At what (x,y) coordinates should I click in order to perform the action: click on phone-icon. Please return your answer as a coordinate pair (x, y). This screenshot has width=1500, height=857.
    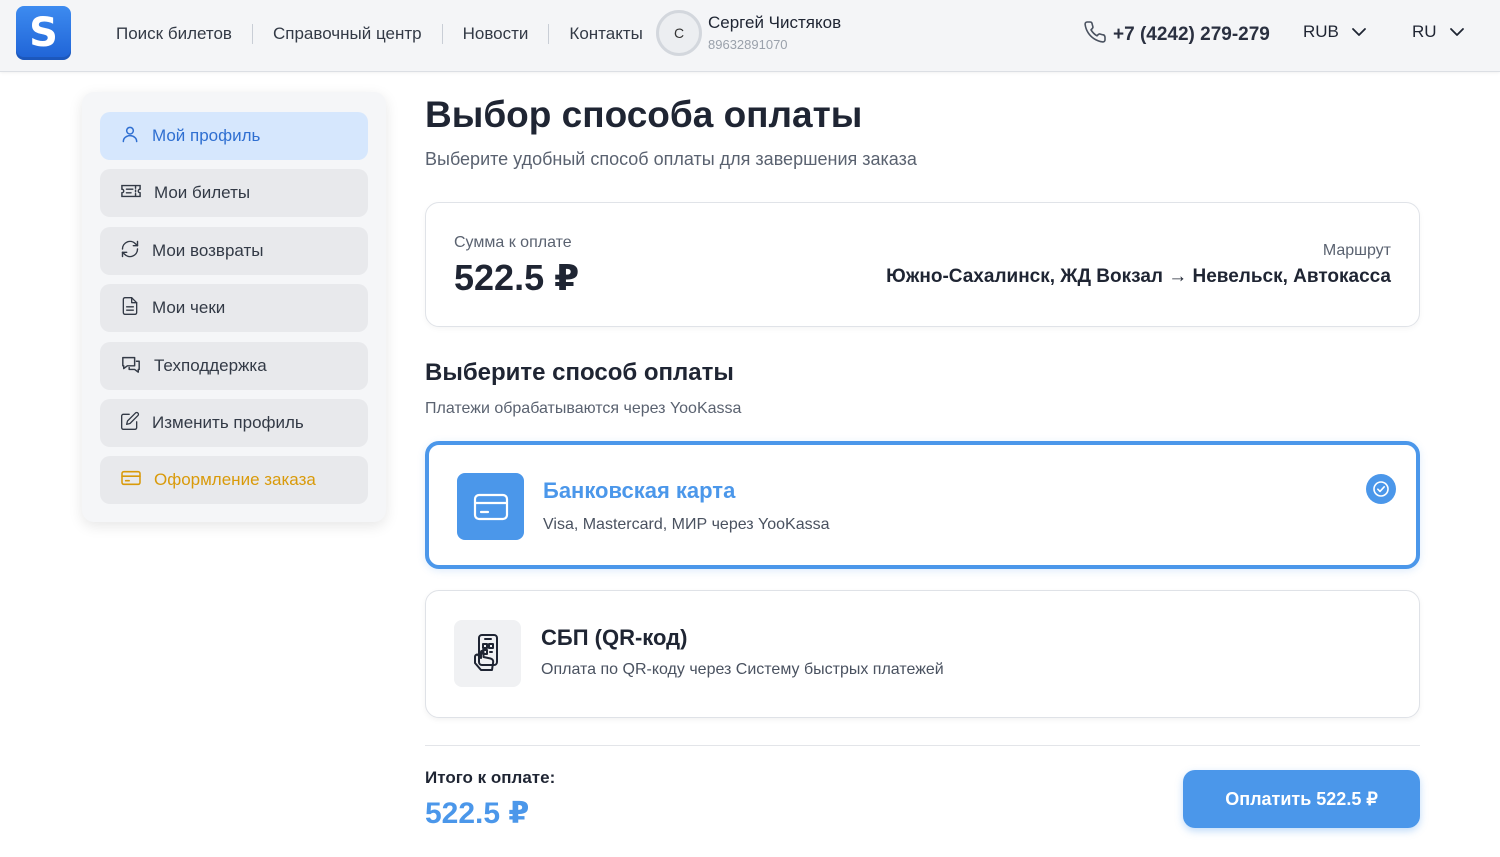
    Looking at the image, I should click on (1095, 34).